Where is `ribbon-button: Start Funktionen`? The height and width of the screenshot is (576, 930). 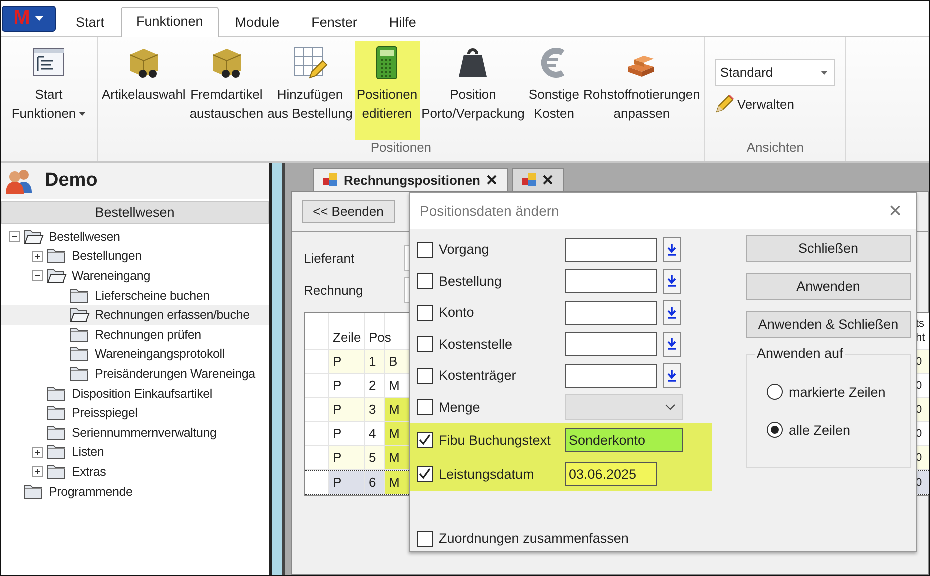
ribbon-button: Start Funktionen is located at coordinates (49, 100).